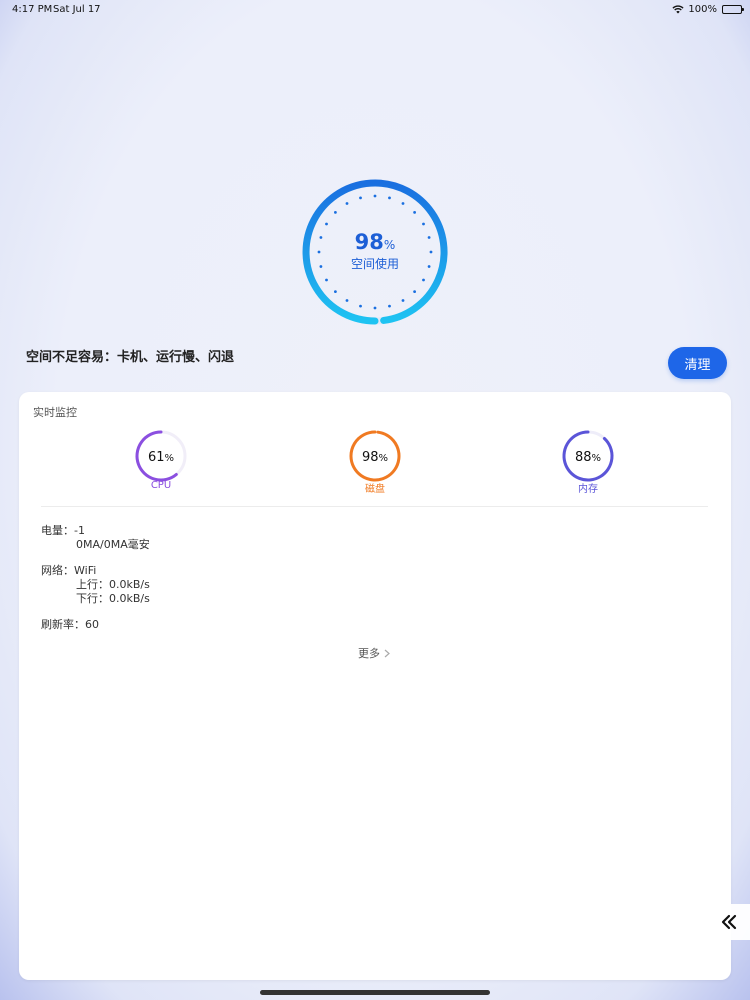 The image size is (750, 1000). What do you see at coordinates (113, 598) in the screenshot?
I see `network-down: 下行：0.0kB/s` at bounding box center [113, 598].